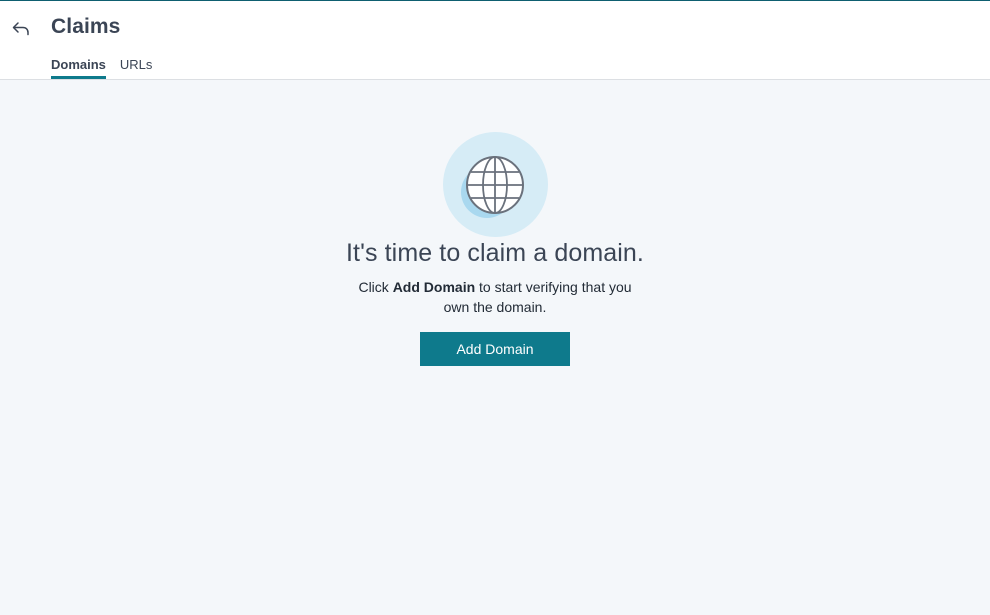 The width and height of the screenshot is (990, 615). Describe the element at coordinates (492, 187) in the screenshot. I see `globe-icon` at that location.